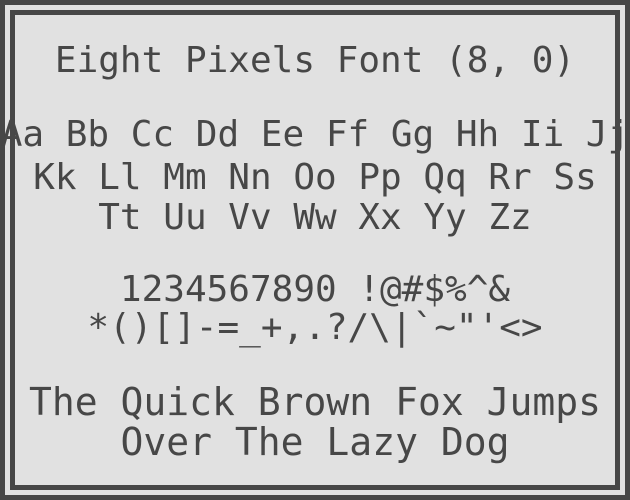 The height and width of the screenshot is (500, 630). I want to click on alphabet-line-3: Tt Uu Vv Ww Xx Yy Zz, so click(315, 217).